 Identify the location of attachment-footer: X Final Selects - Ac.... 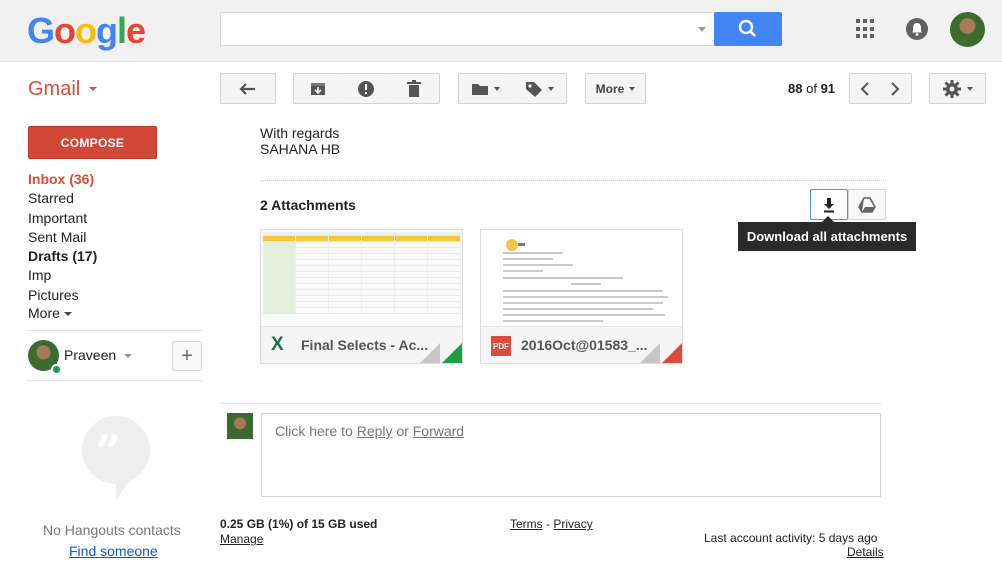
(361, 344).